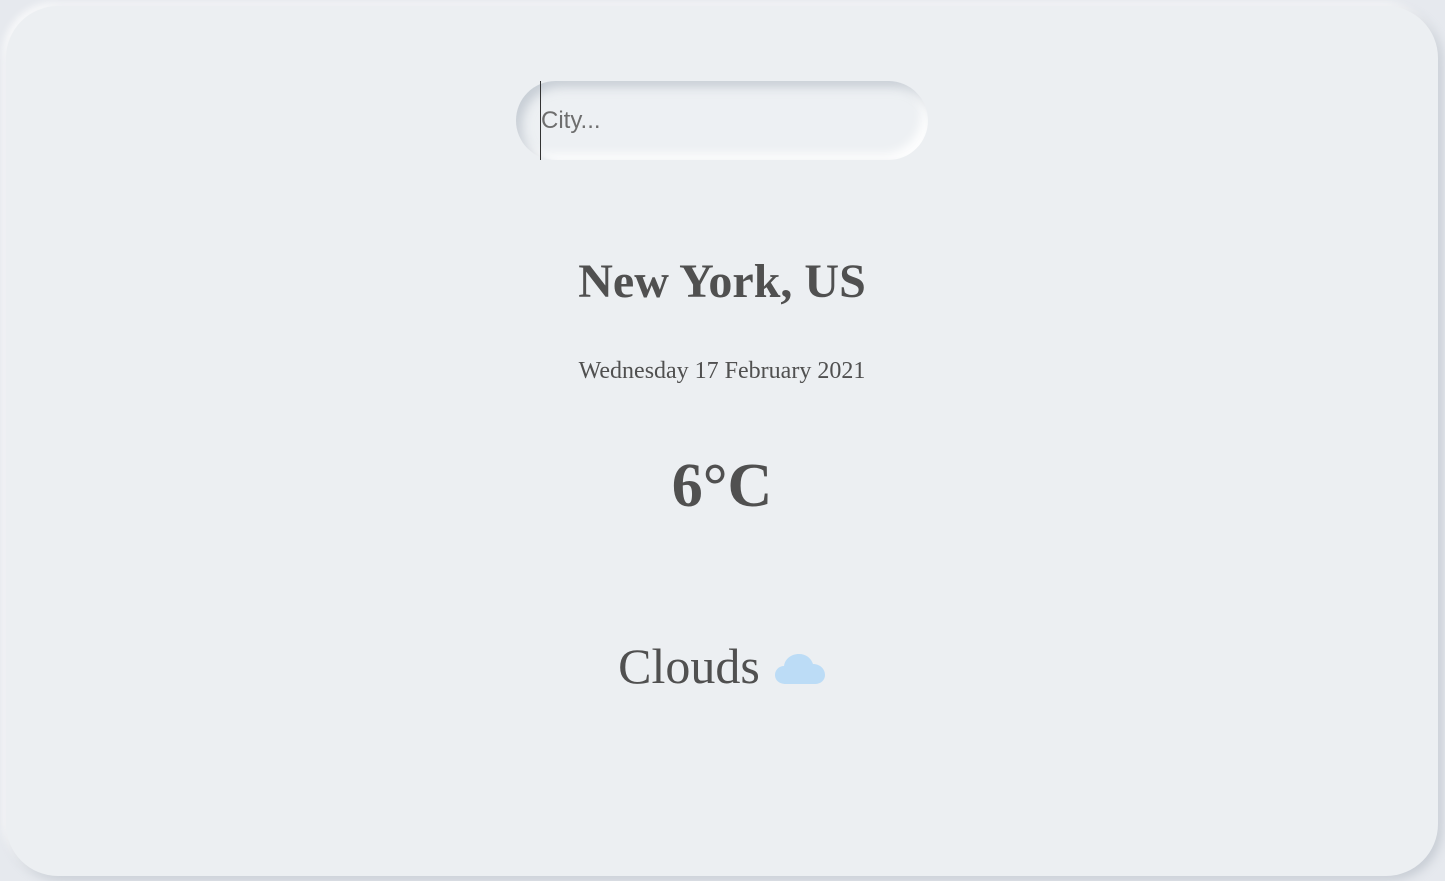 The image size is (1445, 881). I want to click on date-label: Wednesday 17 February 2021, so click(722, 371).